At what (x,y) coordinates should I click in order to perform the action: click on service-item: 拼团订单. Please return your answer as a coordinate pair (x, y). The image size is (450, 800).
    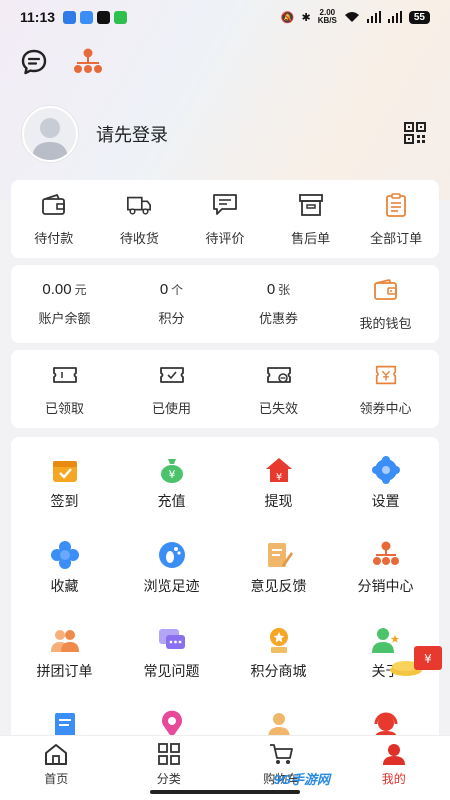
    Looking at the image, I should click on (64, 667).